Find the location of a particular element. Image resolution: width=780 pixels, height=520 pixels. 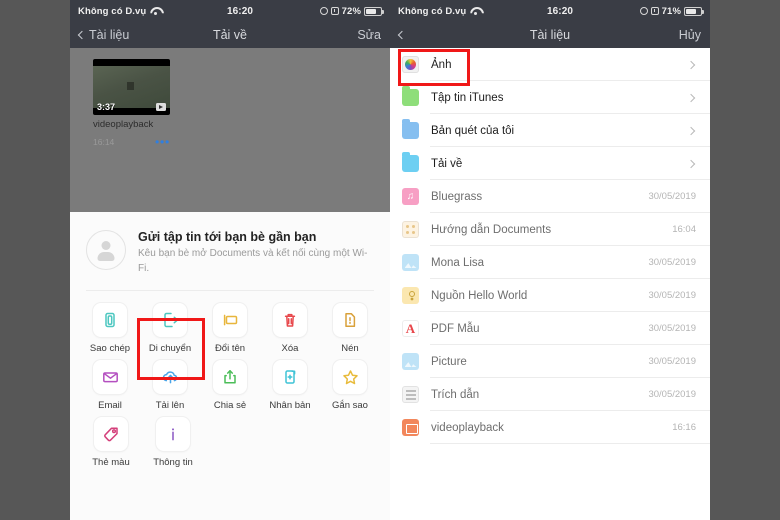

clock-label: 16:20 is located at coordinates (240, 11).